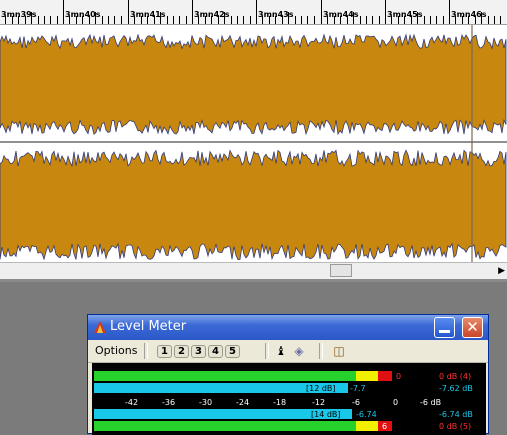 Image resolution: width=507 pixels, height=435 pixels. Describe the element at coordinates (288, 327) in the screenshot. I see `level-meter-titlebar: Level Meter ✕` at that location.